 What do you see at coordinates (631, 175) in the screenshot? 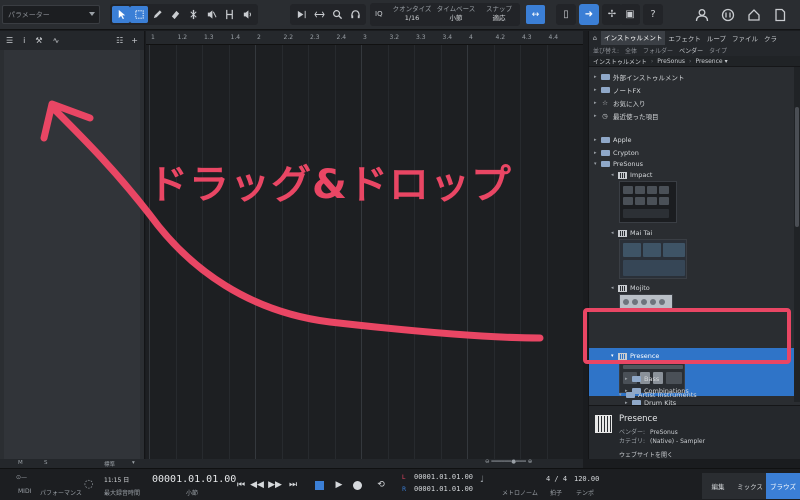
I see `list-item: ◂ Impact` at bounding box center [631, 175].